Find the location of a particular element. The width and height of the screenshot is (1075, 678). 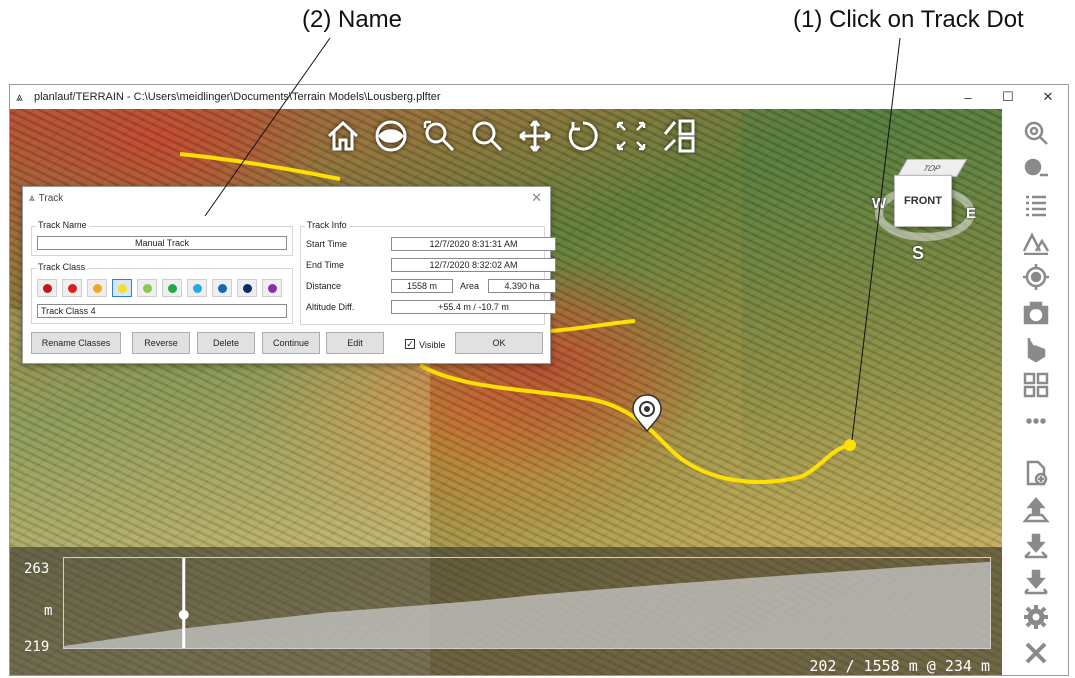

locate-icon is located at coordinates (1036, 277).